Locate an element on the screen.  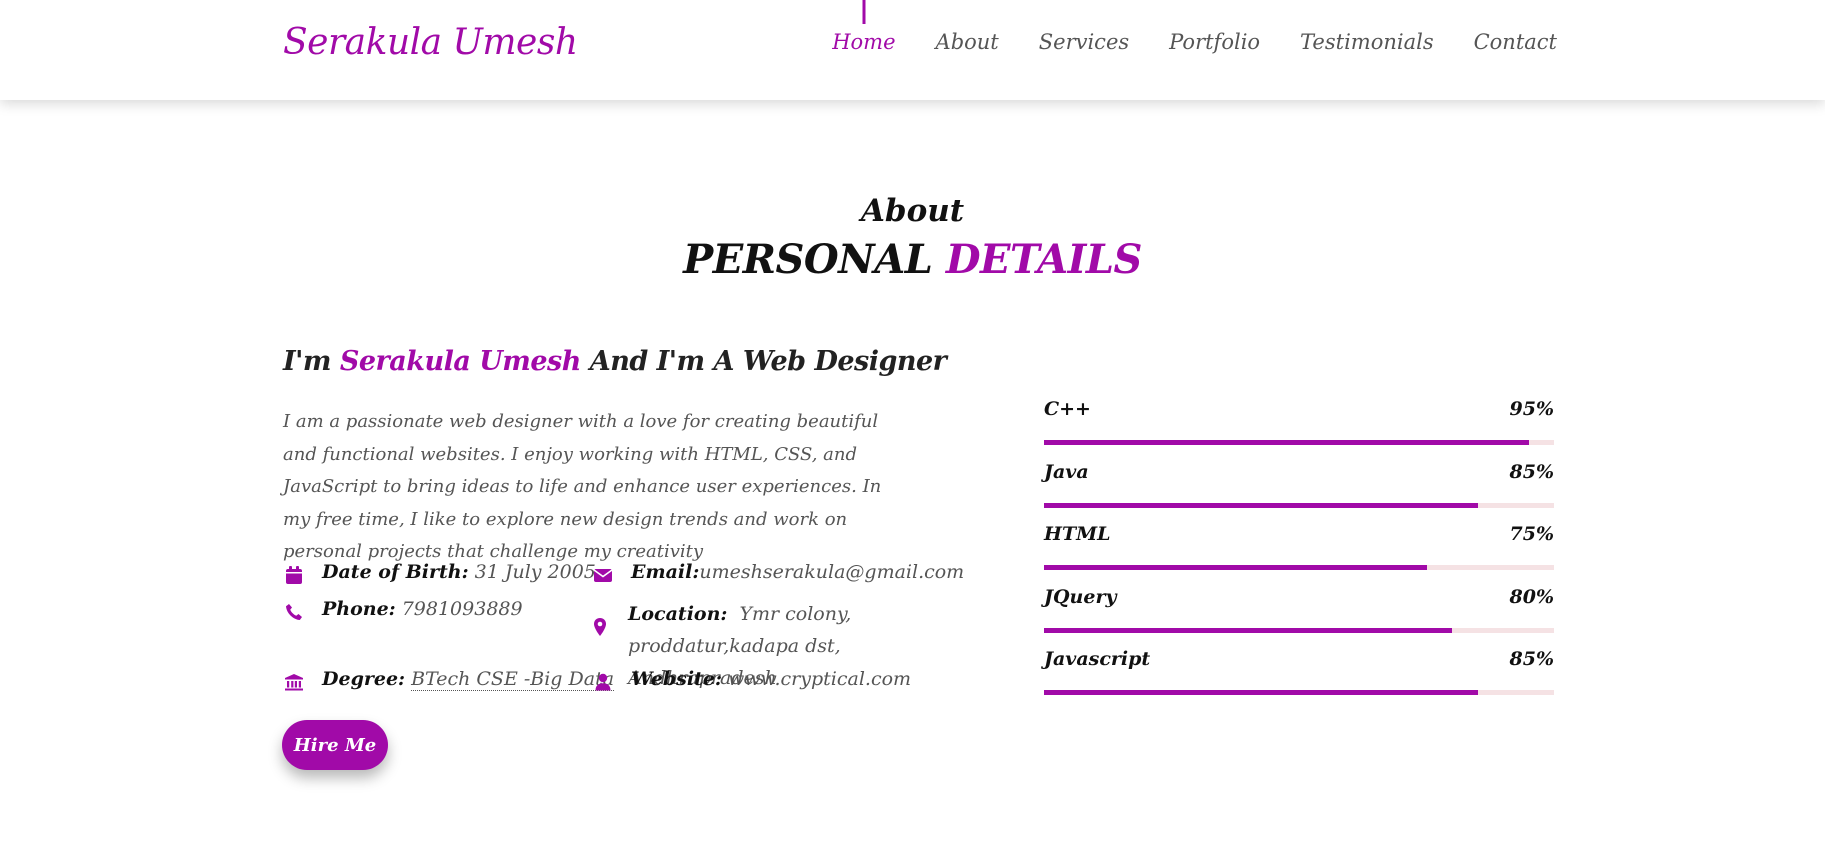
nav-services: Services is located at coordinates (1084, 42).